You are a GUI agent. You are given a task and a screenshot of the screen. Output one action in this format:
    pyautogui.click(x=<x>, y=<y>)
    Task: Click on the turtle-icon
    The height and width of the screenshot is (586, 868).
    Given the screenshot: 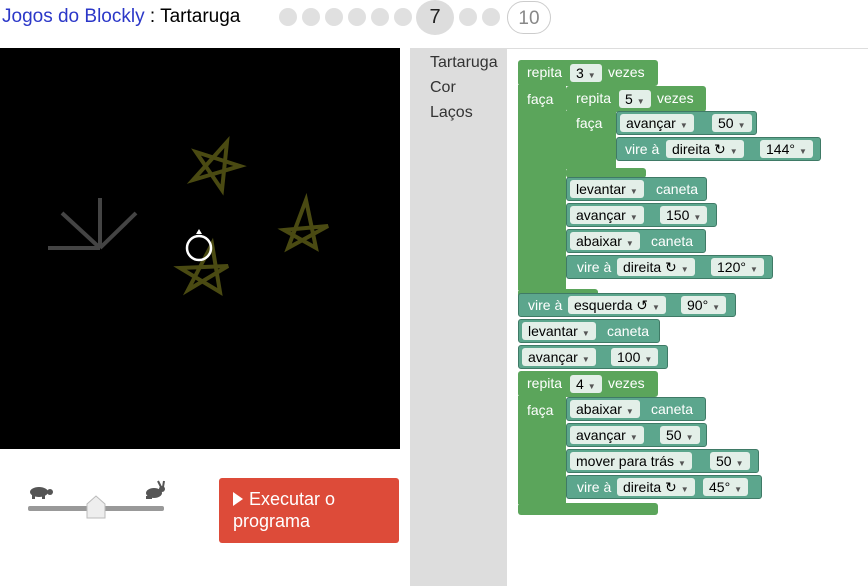 What is the action you would take?
    pyautogui.click(x=199, y=245)
    